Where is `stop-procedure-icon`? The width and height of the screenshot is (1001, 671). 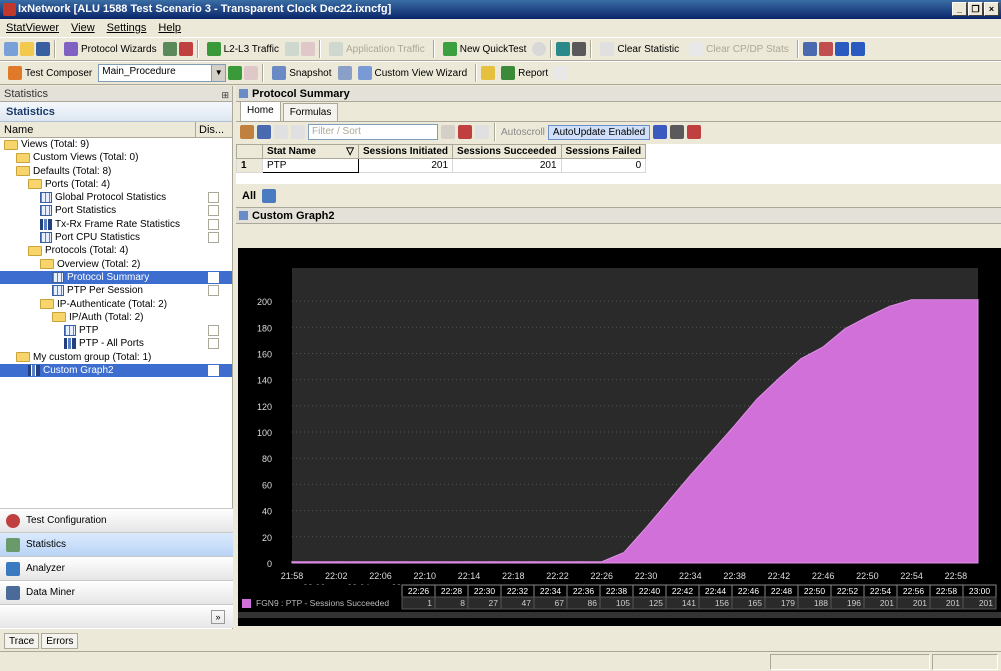 stop-procedure-icon is located at coordinates (251, 73).